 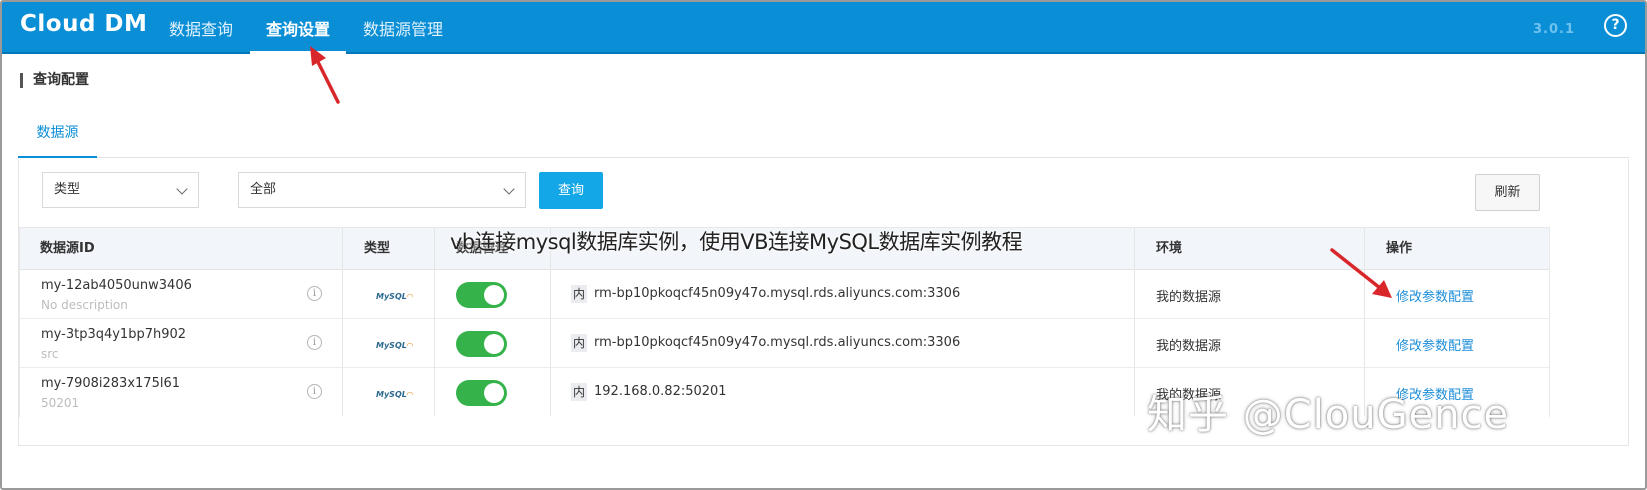 I want to click on page-title: 查询配置, so click(x=54, y=80).